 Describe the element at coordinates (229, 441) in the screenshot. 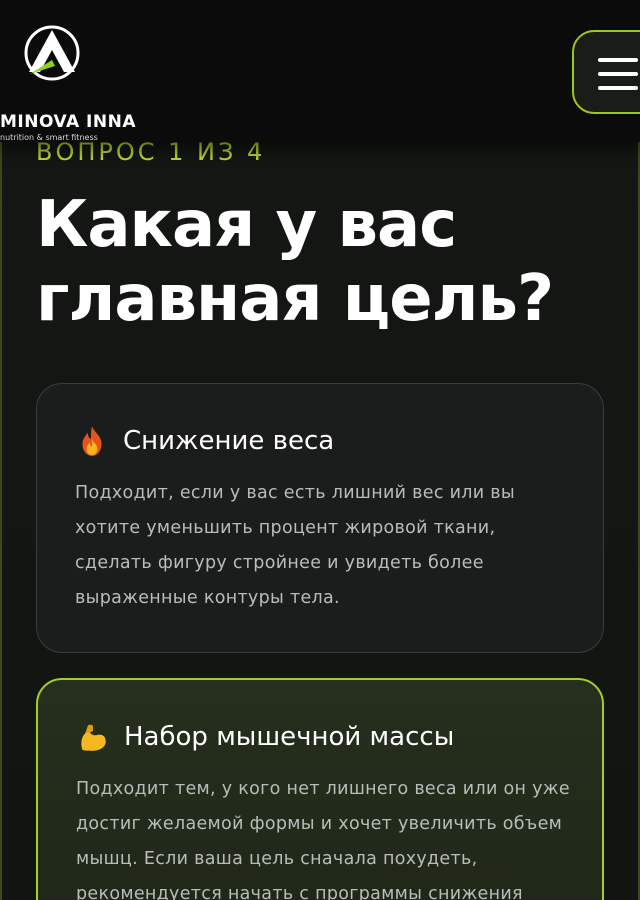

I see `option-title: Снижение веса` at that location.